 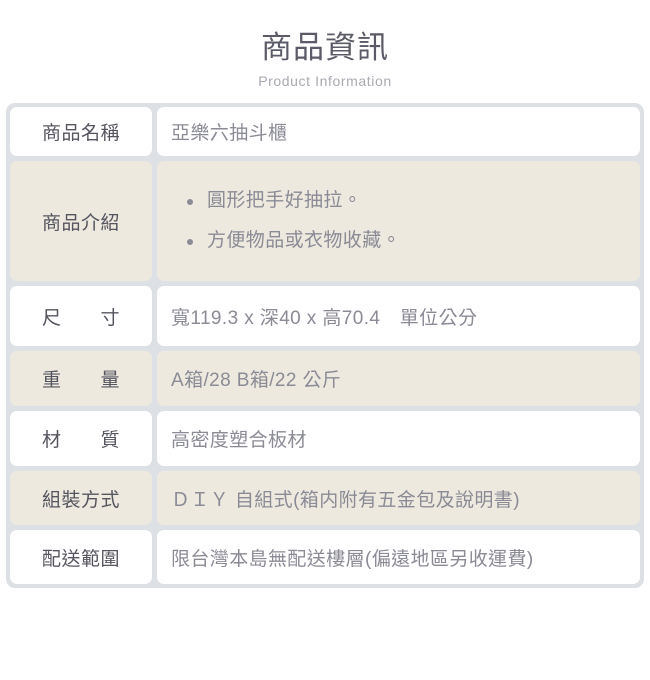 What do you see at coordinates (81, 221) in the screenshot?
I see `spec-label-product-intro: 商品介紹` at bounding box center [81, 221].